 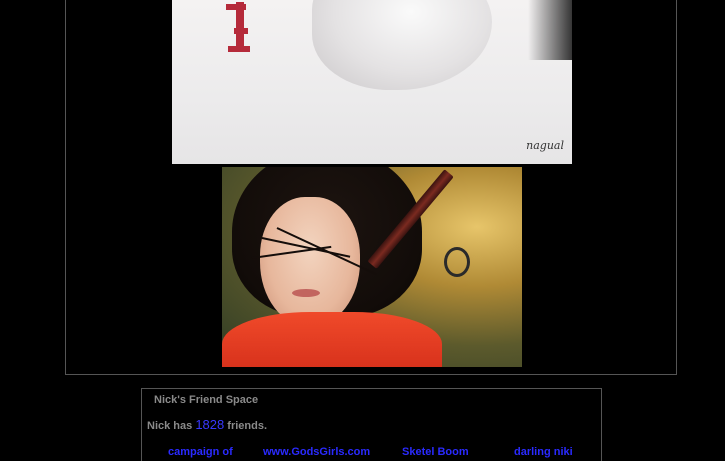 I want to click on friend-space-title: Nick's Friend Space, so click(x=206, y=400).